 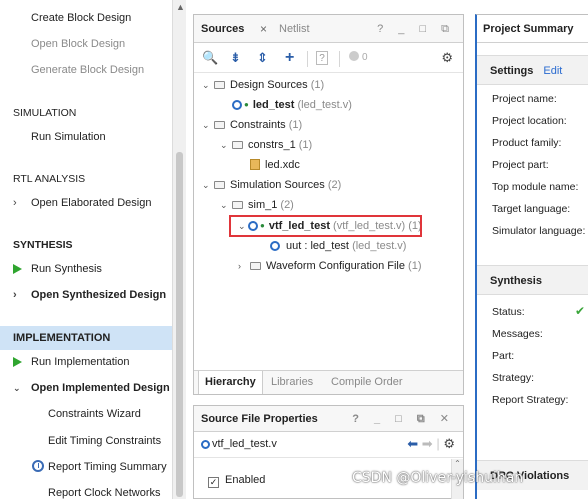 What do you see at coordinates (179, 324) in the screenshot?
I see `scroll-thumb` at bounding box center [179, 324].